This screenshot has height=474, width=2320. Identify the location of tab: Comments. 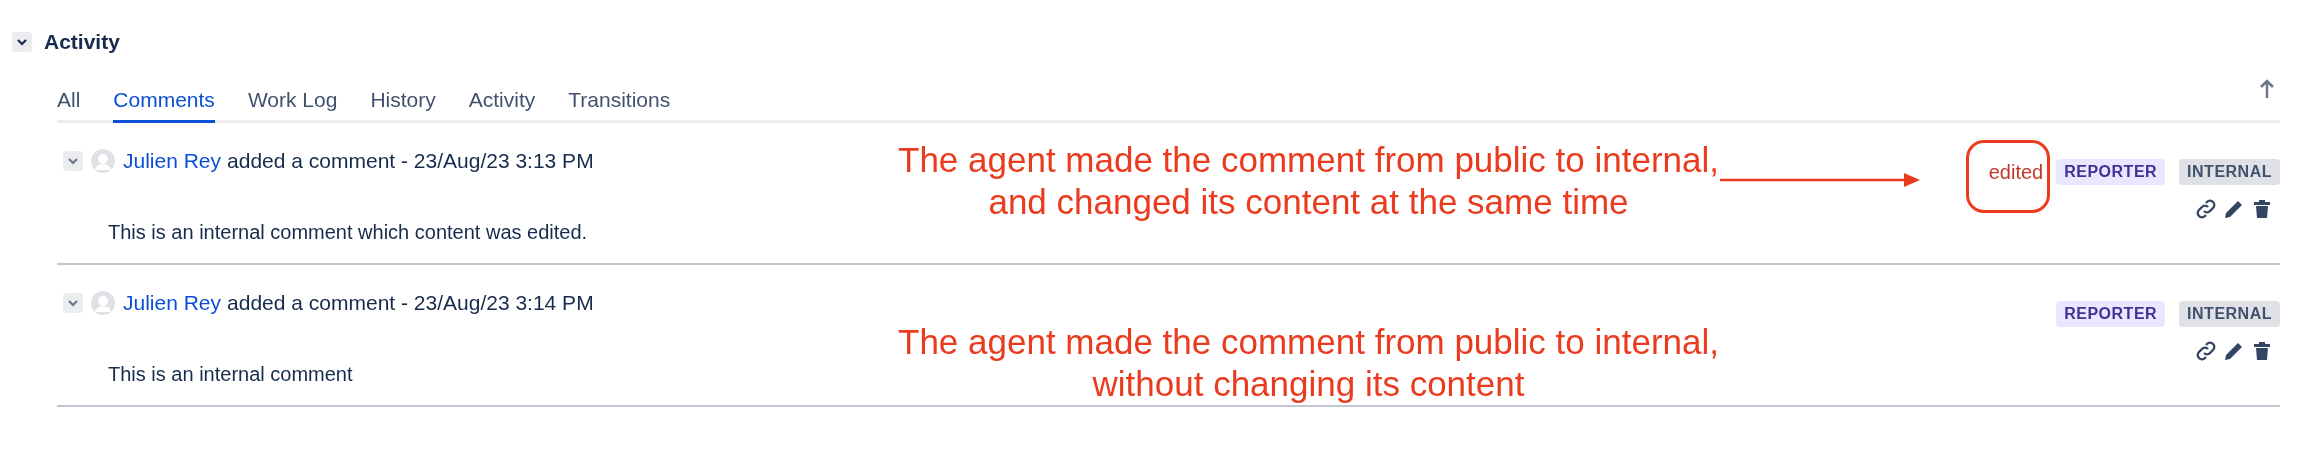
(164, 105).